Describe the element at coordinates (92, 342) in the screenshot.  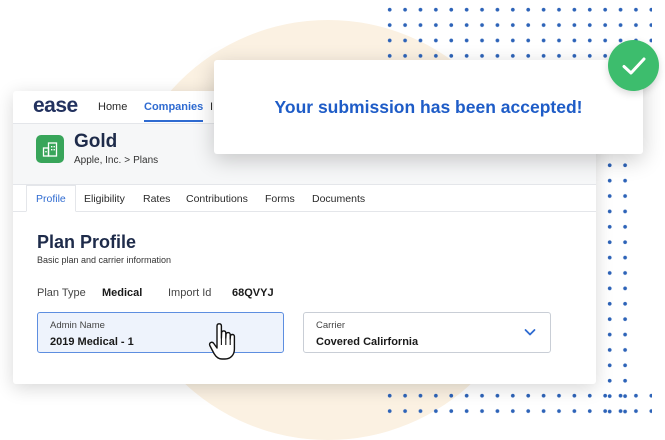
I see `admin-name-value: 2019 Medical - 1` at that location.